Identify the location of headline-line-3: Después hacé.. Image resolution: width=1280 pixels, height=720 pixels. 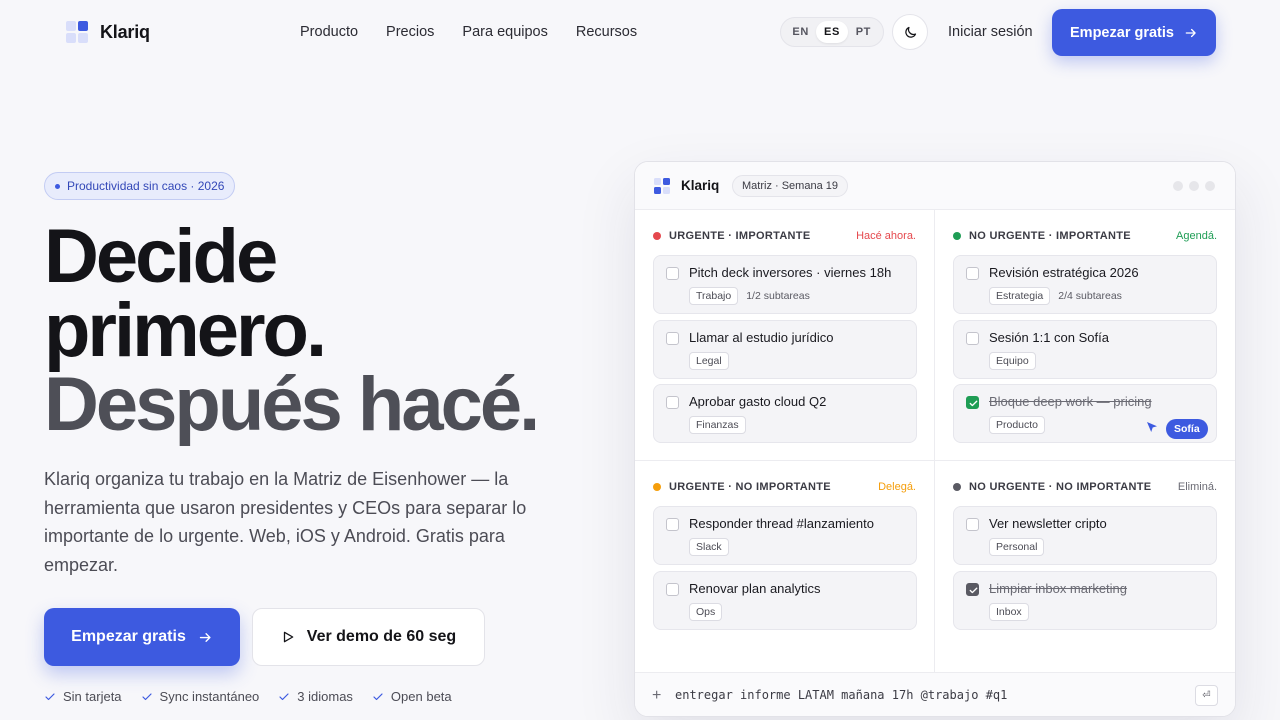
(292, 404).